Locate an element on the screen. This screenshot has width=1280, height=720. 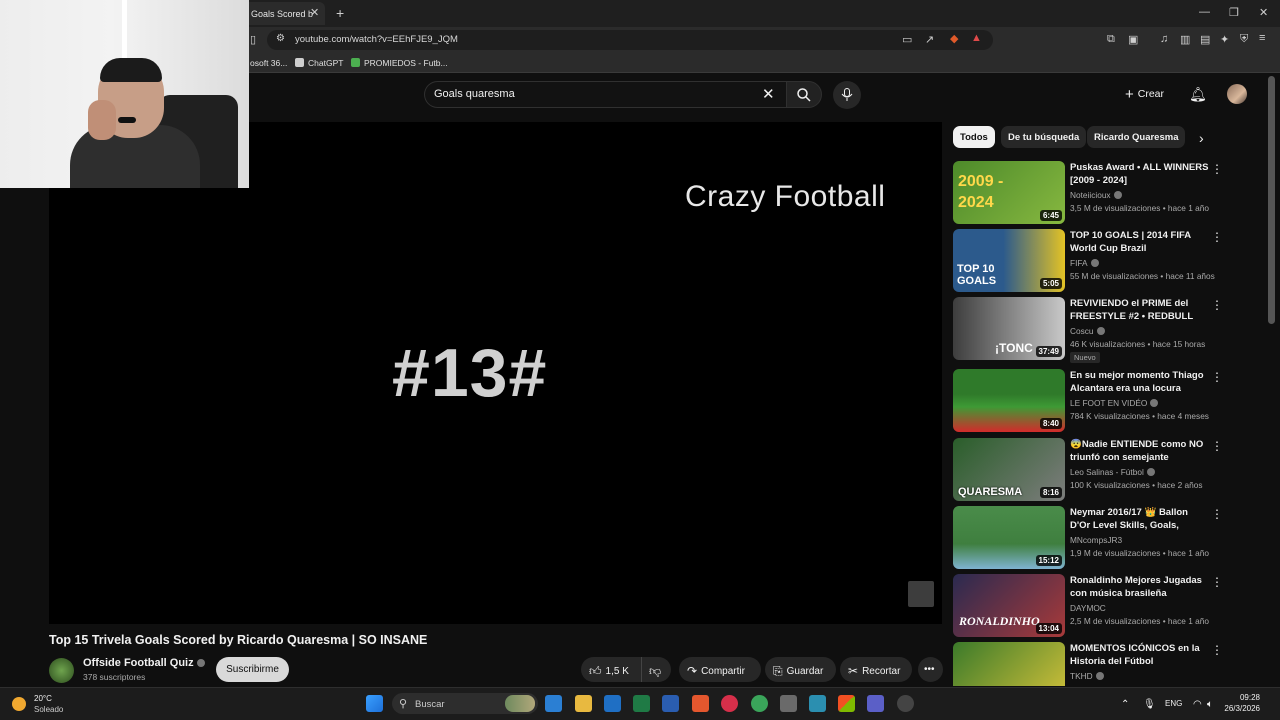
bookmark-chatgpt: ChatGPT is located at coordinates (319, 63).